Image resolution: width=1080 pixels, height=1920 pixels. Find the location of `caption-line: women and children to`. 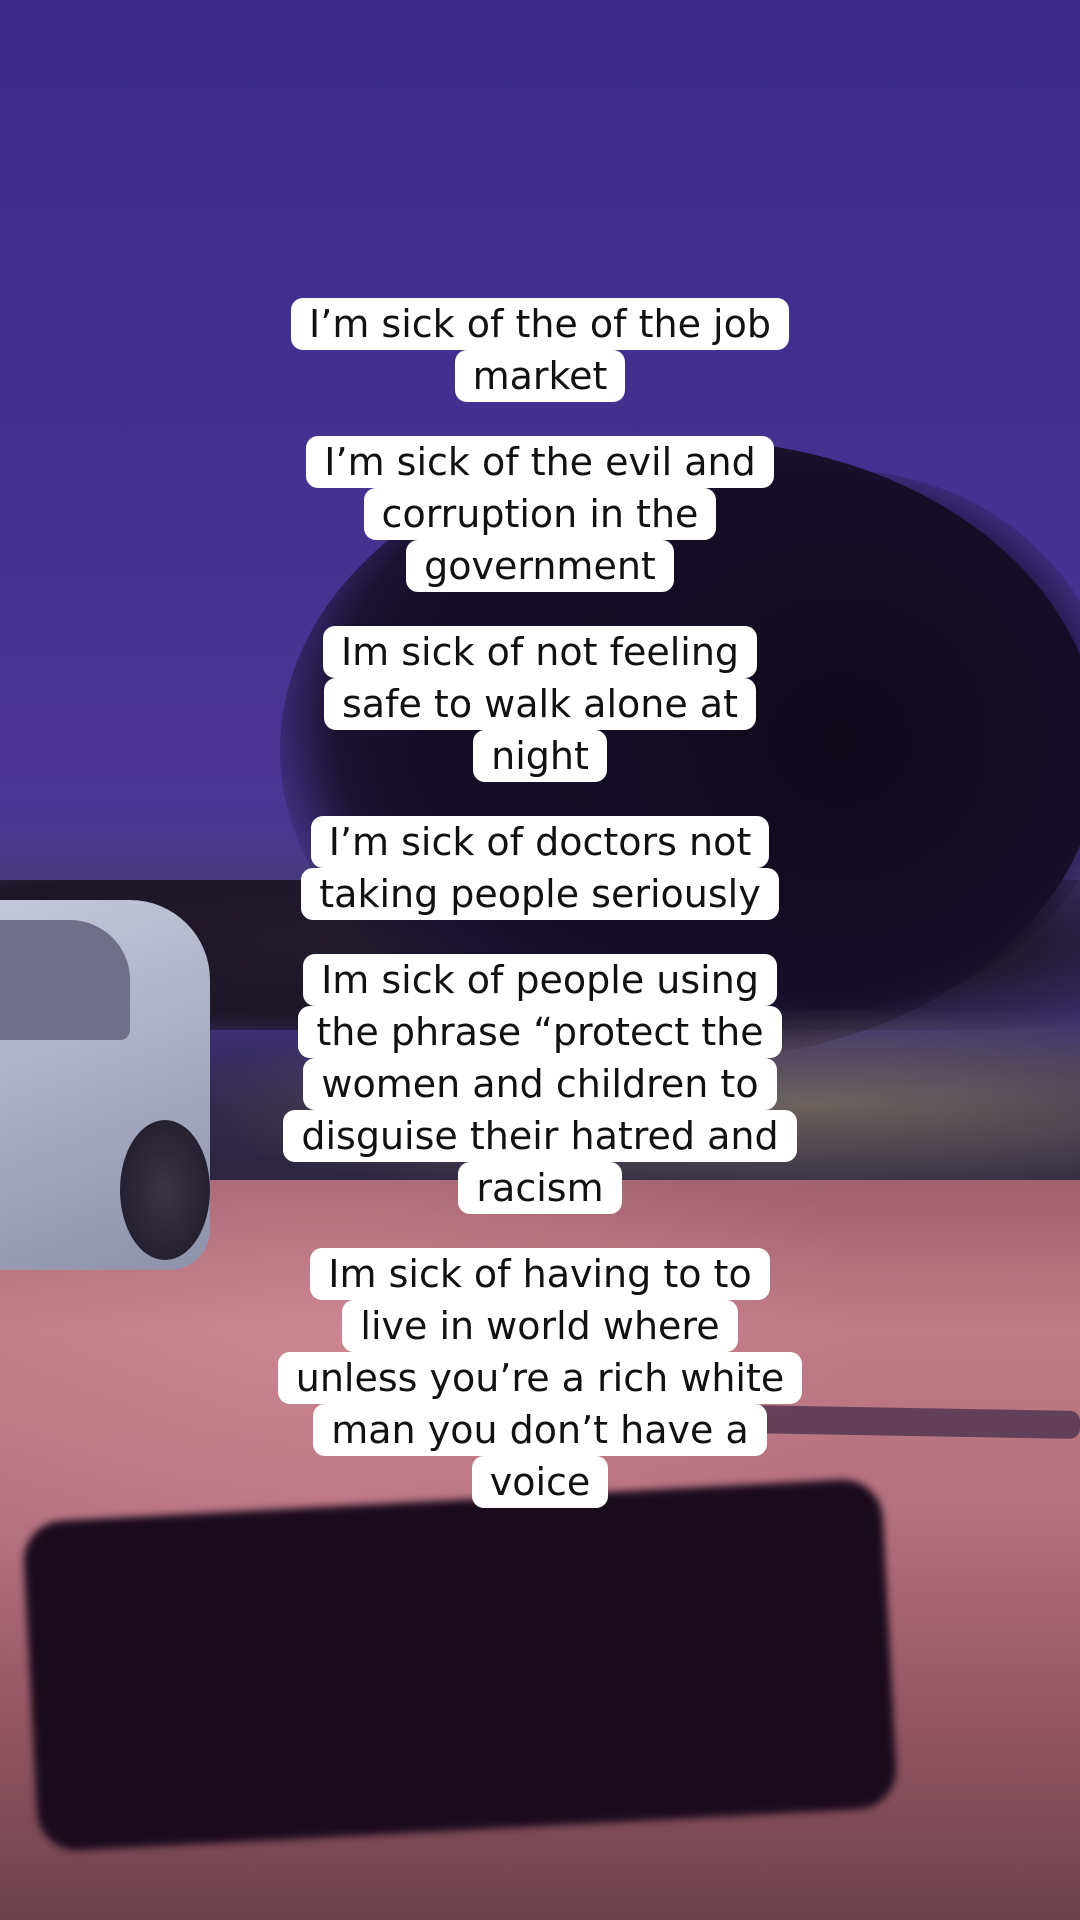

caption-line: women and children to is located at coordinates (540, 1084).